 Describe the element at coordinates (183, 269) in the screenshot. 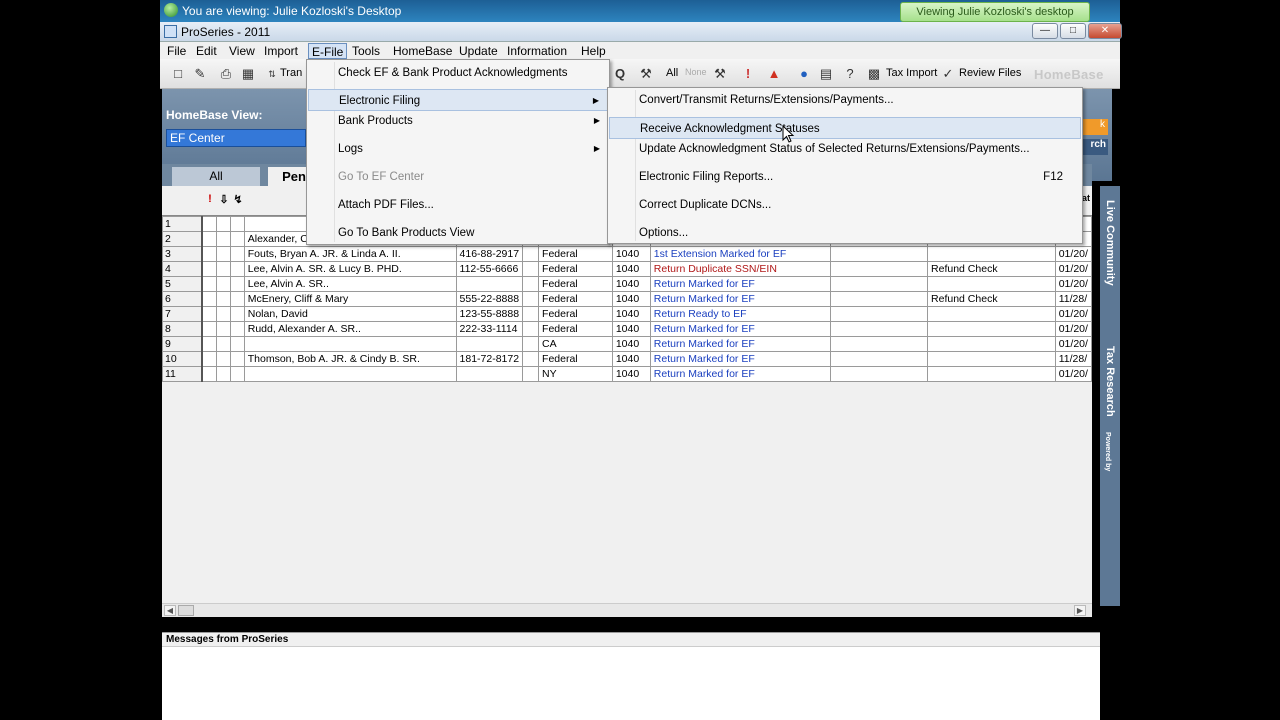

I see `row-number: 4` at that location.